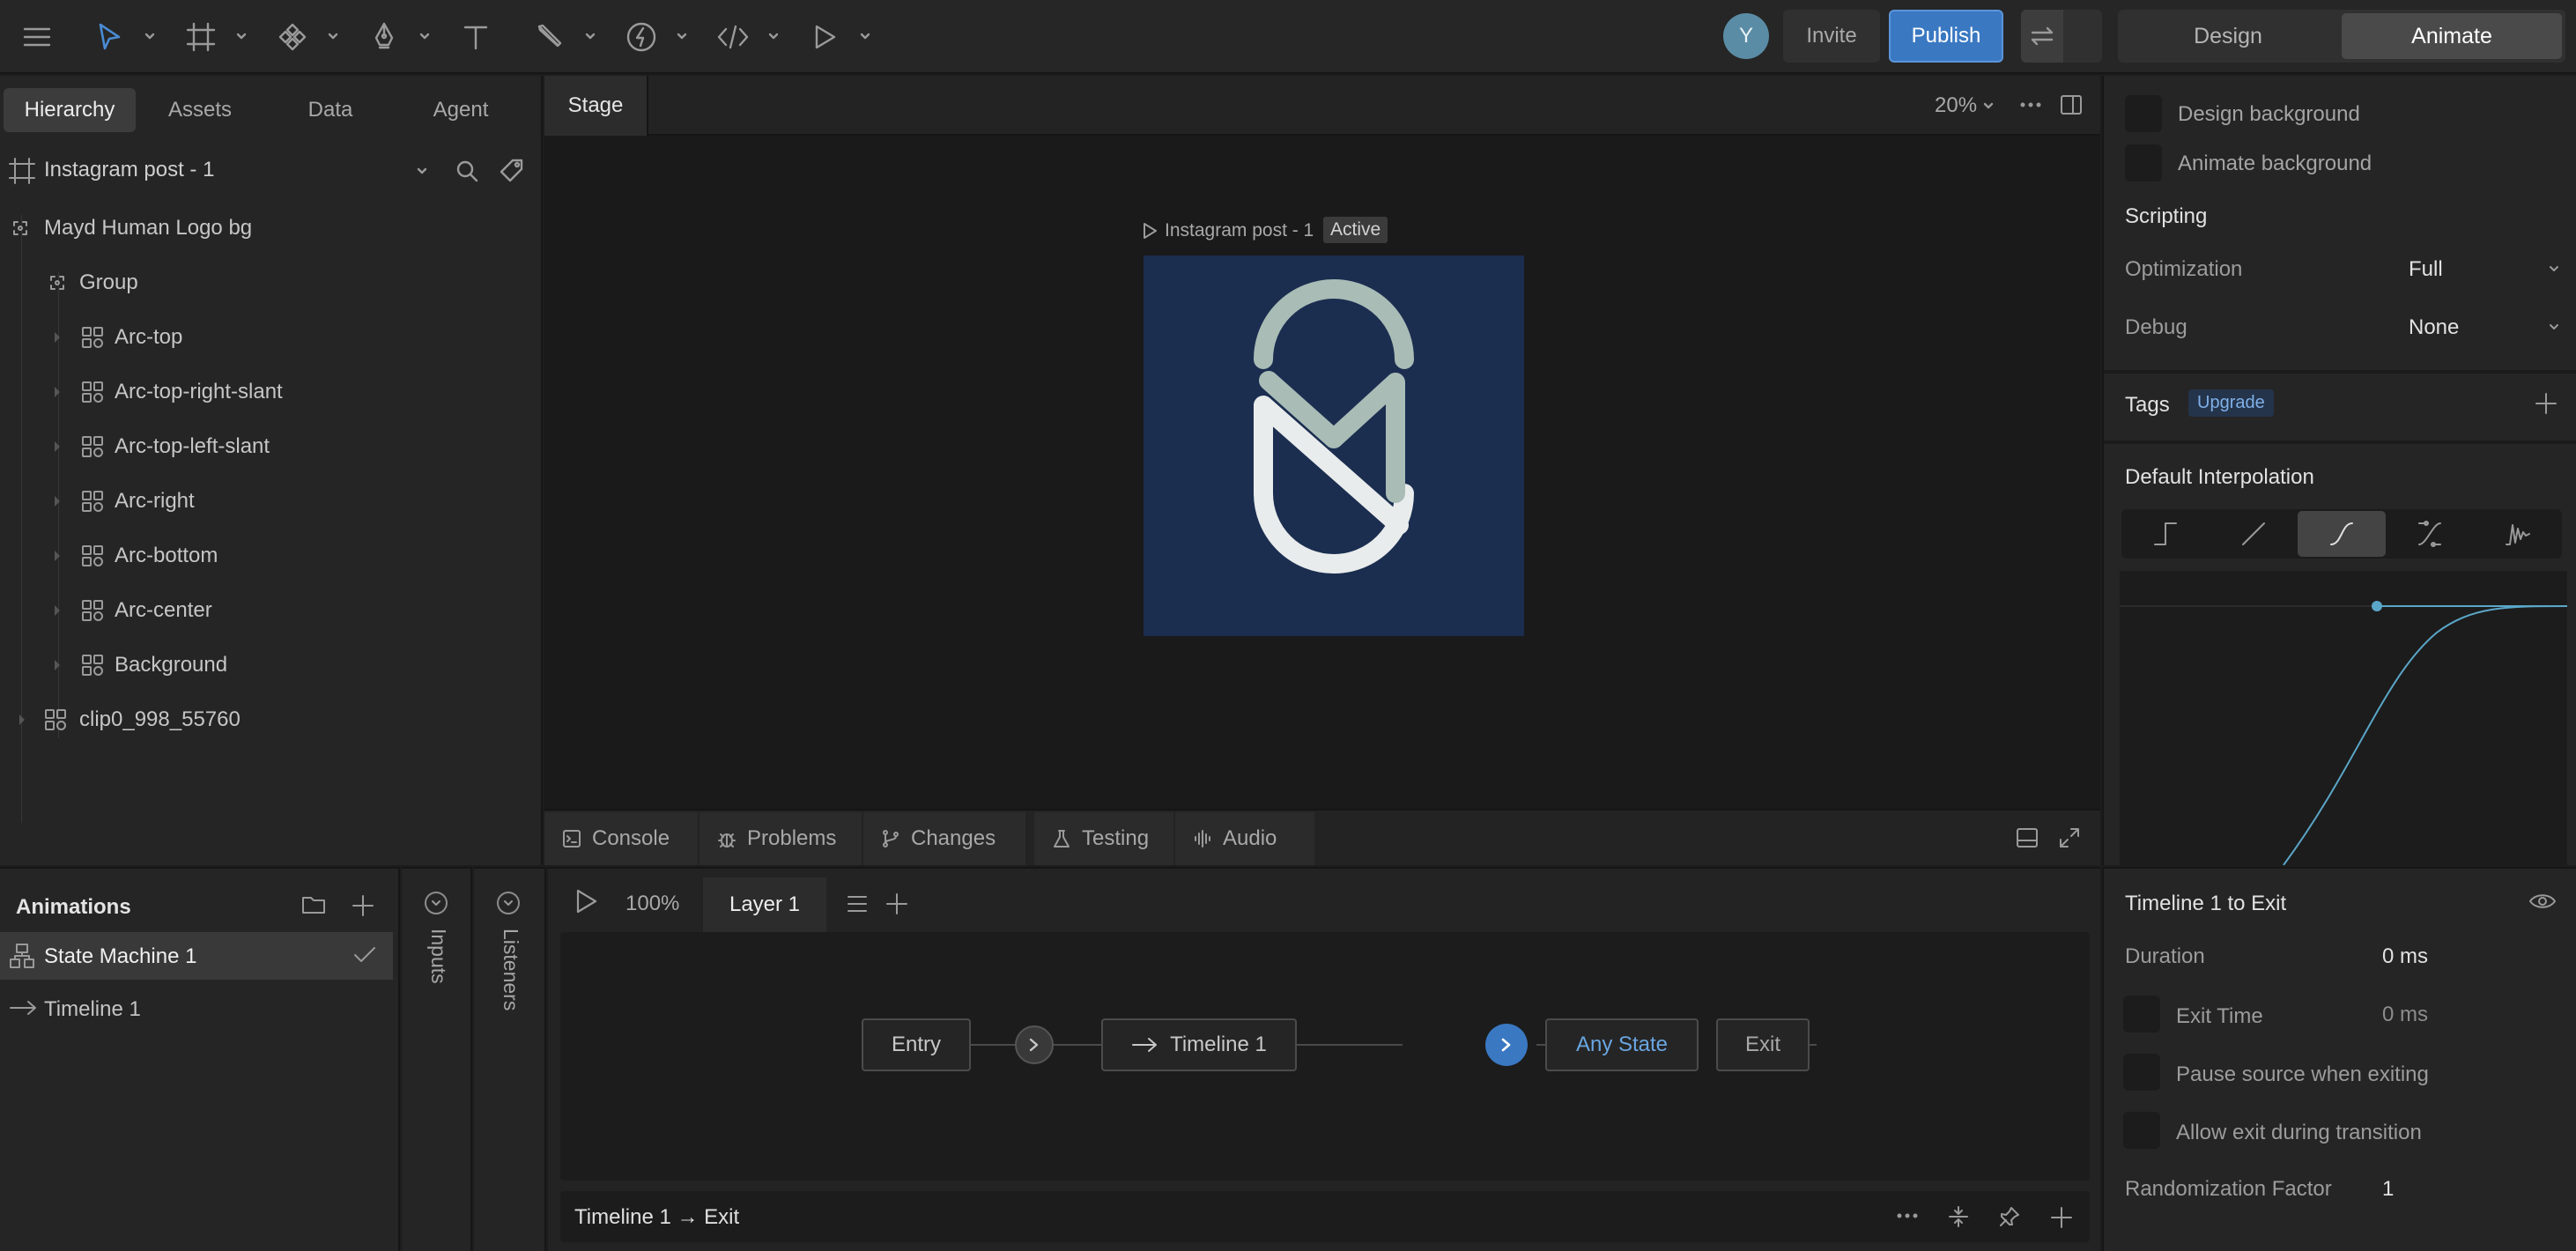 The height and width of the screenshot is (1251, 2576). I want to click on optimization-select: Full, so click(2489, 267).